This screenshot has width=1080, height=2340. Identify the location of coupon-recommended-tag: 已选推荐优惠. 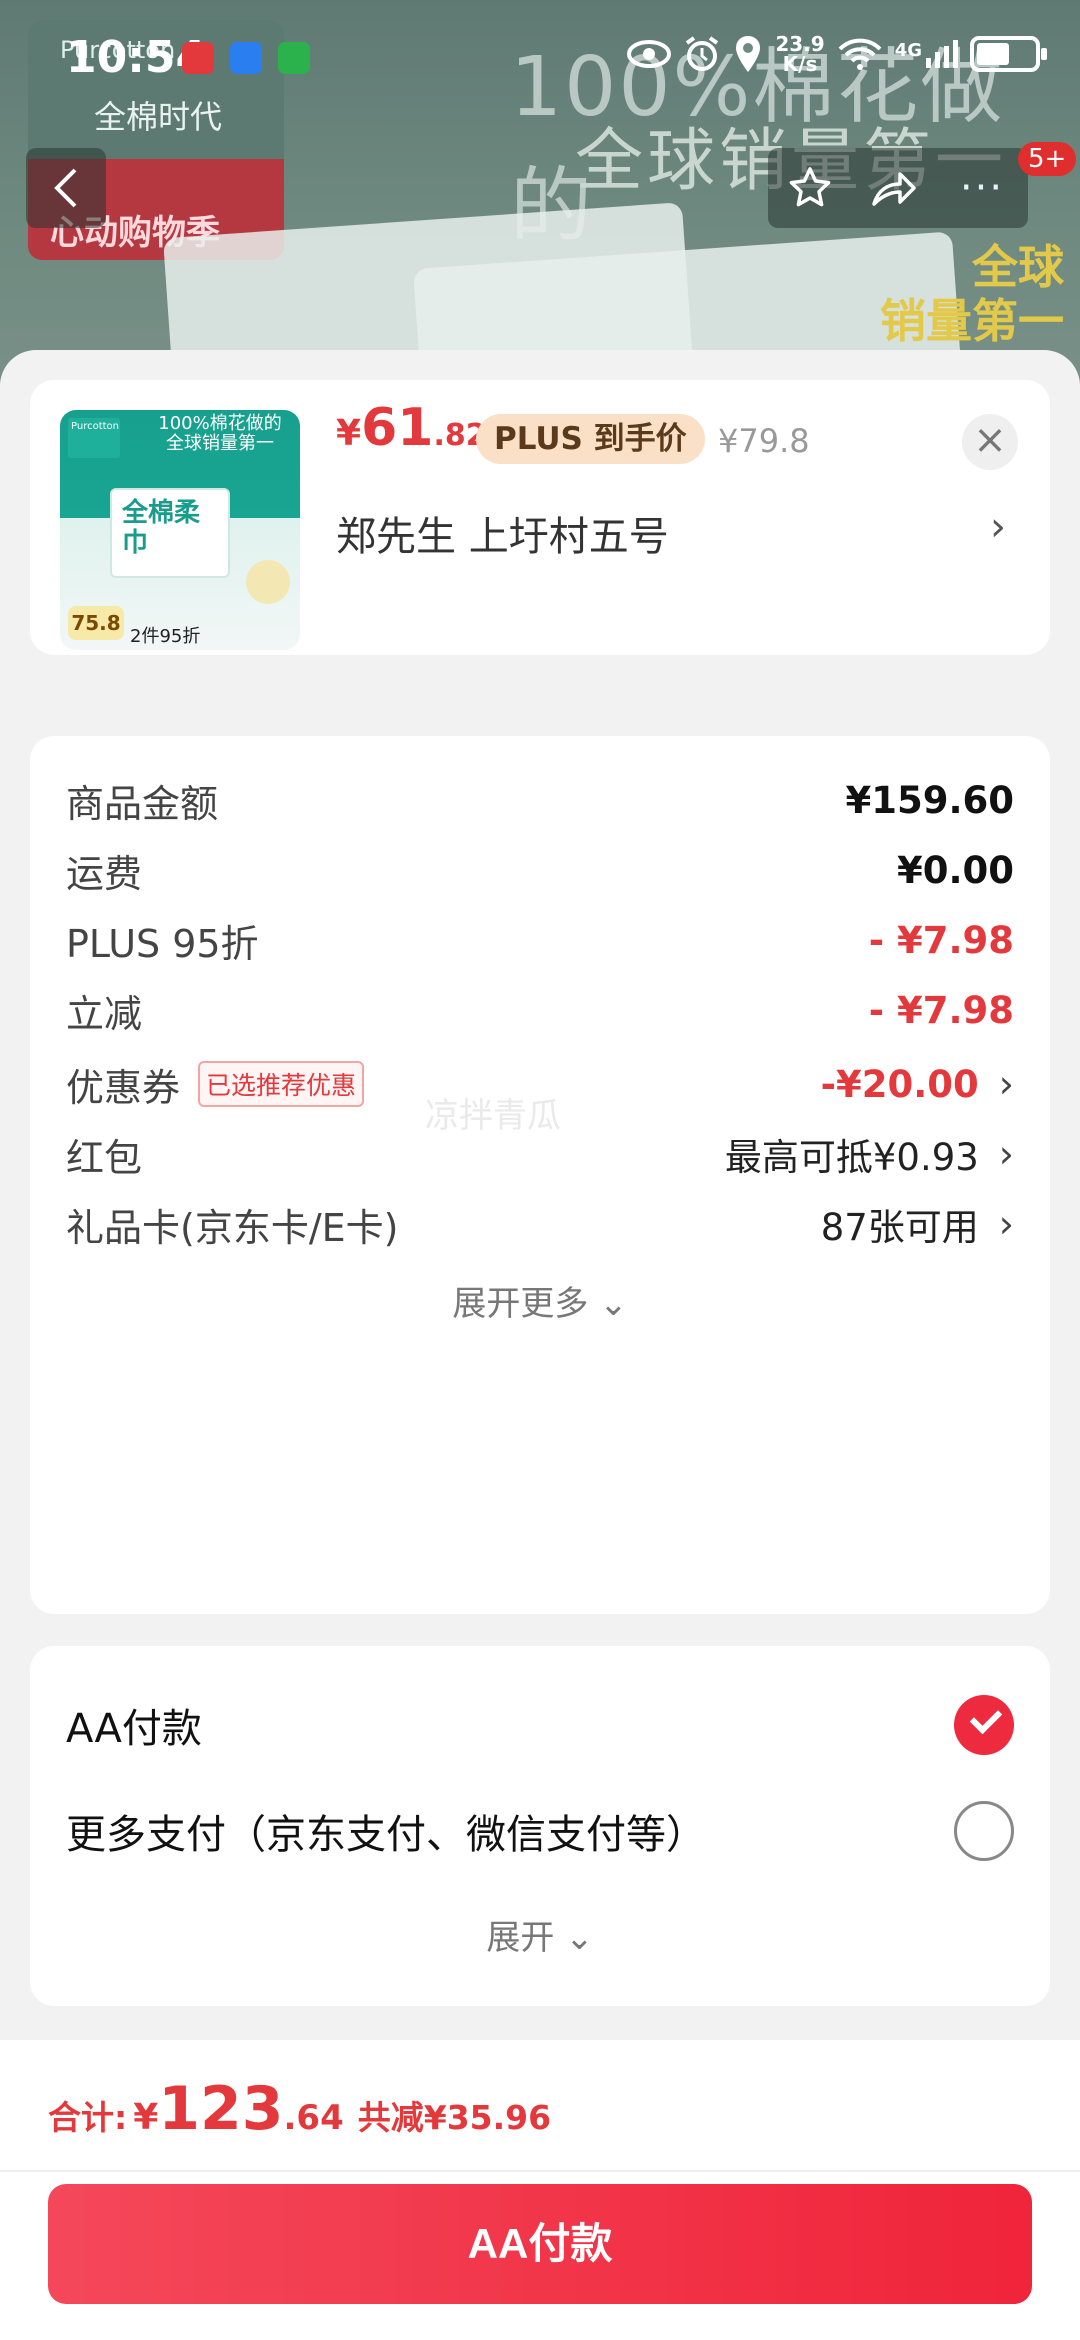
(281, 1084).